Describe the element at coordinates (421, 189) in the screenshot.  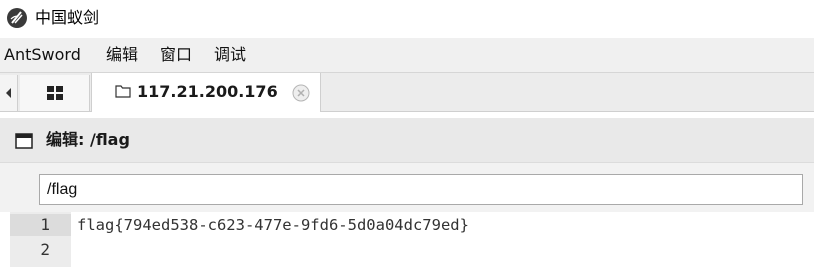
I see `path-input` at that location.